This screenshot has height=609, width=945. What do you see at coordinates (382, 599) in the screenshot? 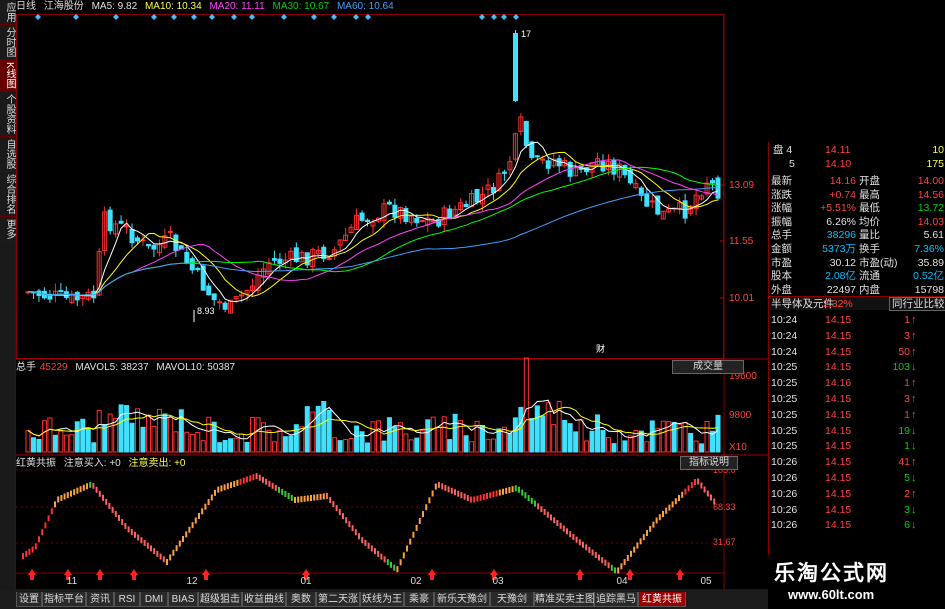
I see `bottom-tab-10: 妖线为王` at bounding box center [382, 599].